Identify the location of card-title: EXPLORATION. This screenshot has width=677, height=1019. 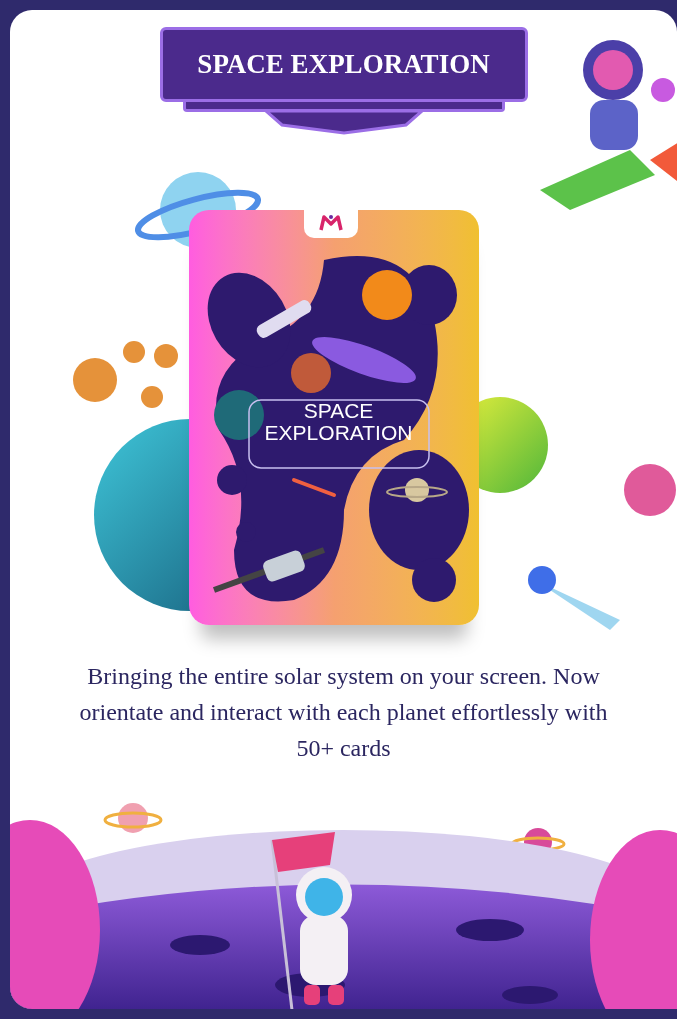
(338, 433).